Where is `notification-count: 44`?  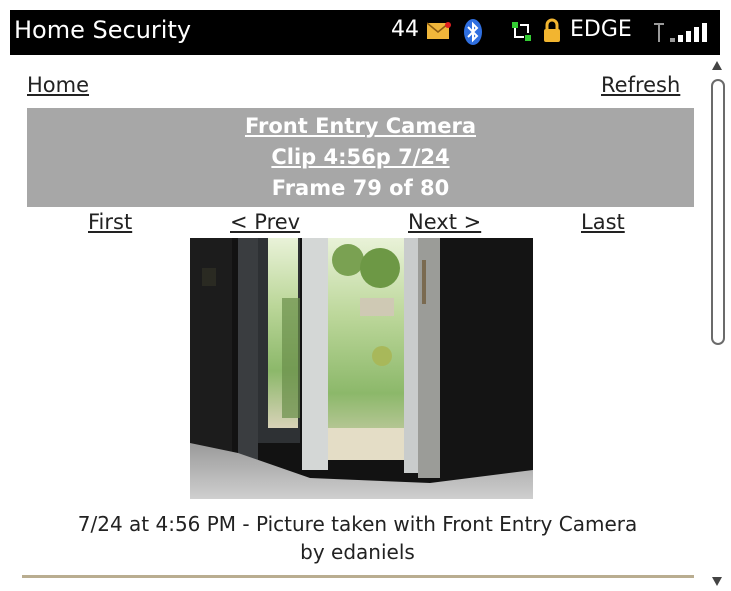
notification-count: 44 is located at coordinates (405, 29).